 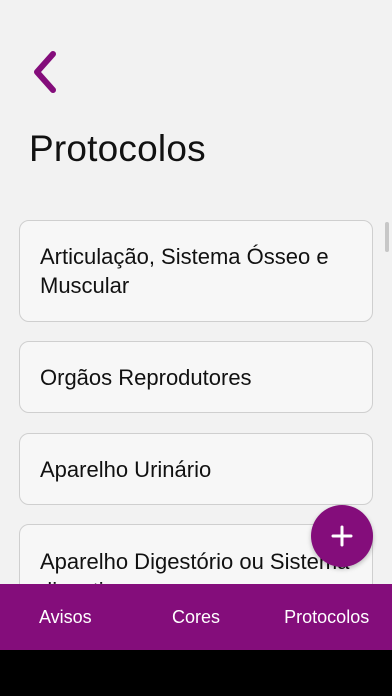 What do you see at coordinates (195, 566) in the screenshot?
I see `protocol-card-label: Aparelho Digestório ou Sistema digestivo` at bounding box center [195, 566].